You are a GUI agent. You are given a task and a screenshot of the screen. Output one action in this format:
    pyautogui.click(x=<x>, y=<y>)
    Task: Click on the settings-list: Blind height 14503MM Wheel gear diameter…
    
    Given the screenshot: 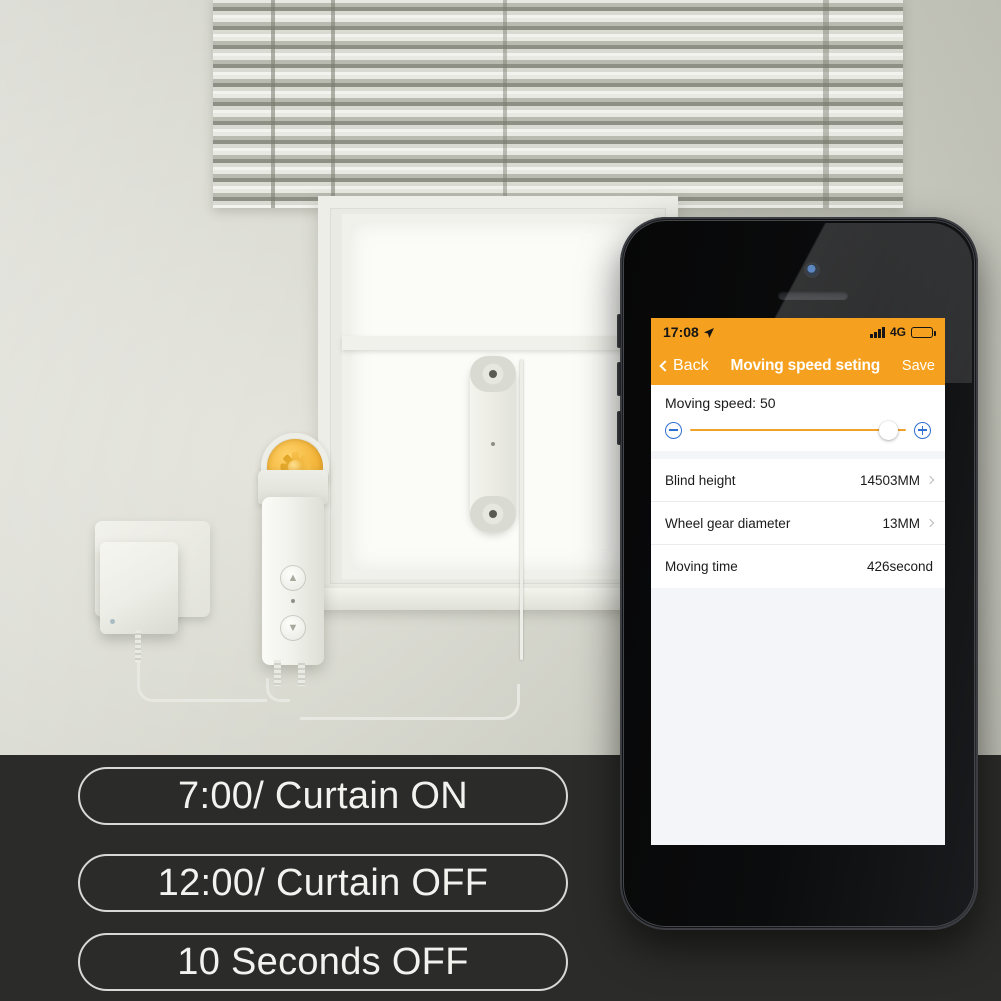 What is the action you would take?
    pyautogui.click(x=798, y=523)
    